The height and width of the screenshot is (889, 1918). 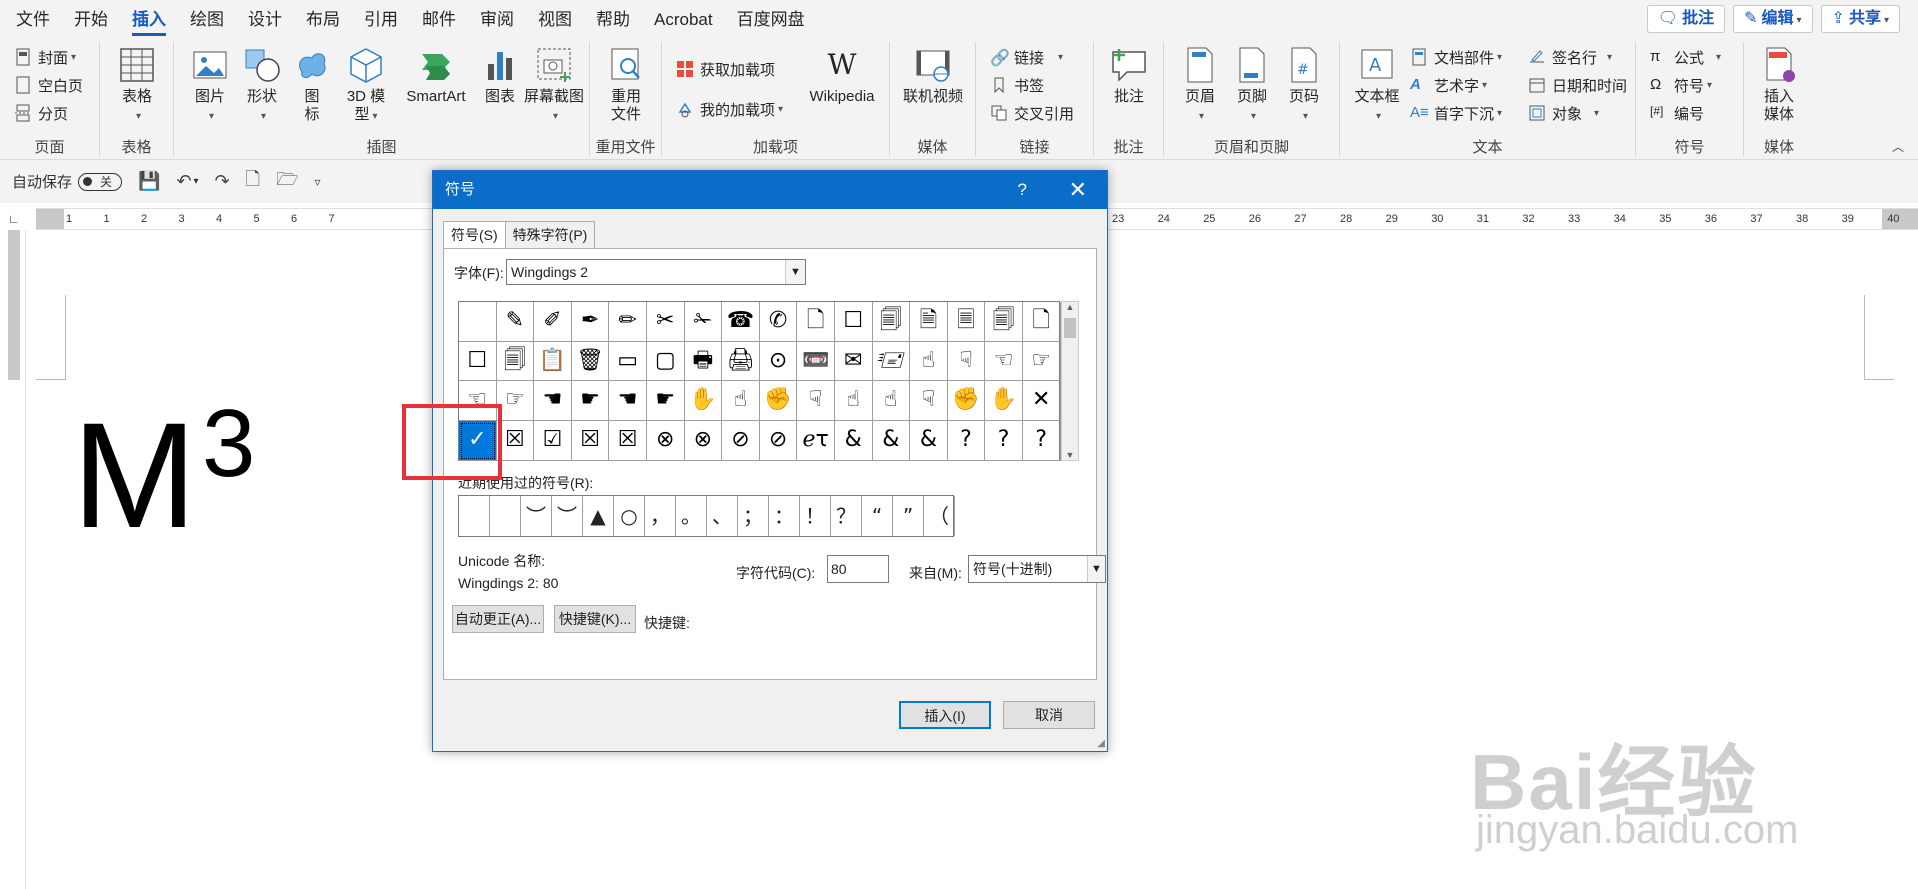 What do you see at coordinates (741, 441) in the screenshot?
I see `symbol-cell: ⊘` at bounding box center [741, 441].